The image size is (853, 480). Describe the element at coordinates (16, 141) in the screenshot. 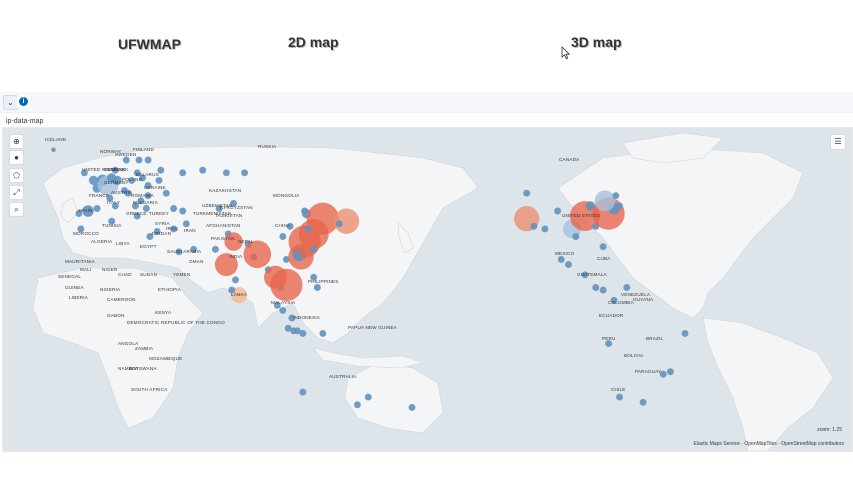

I see `zoom-in-button: ⊕` at that location.